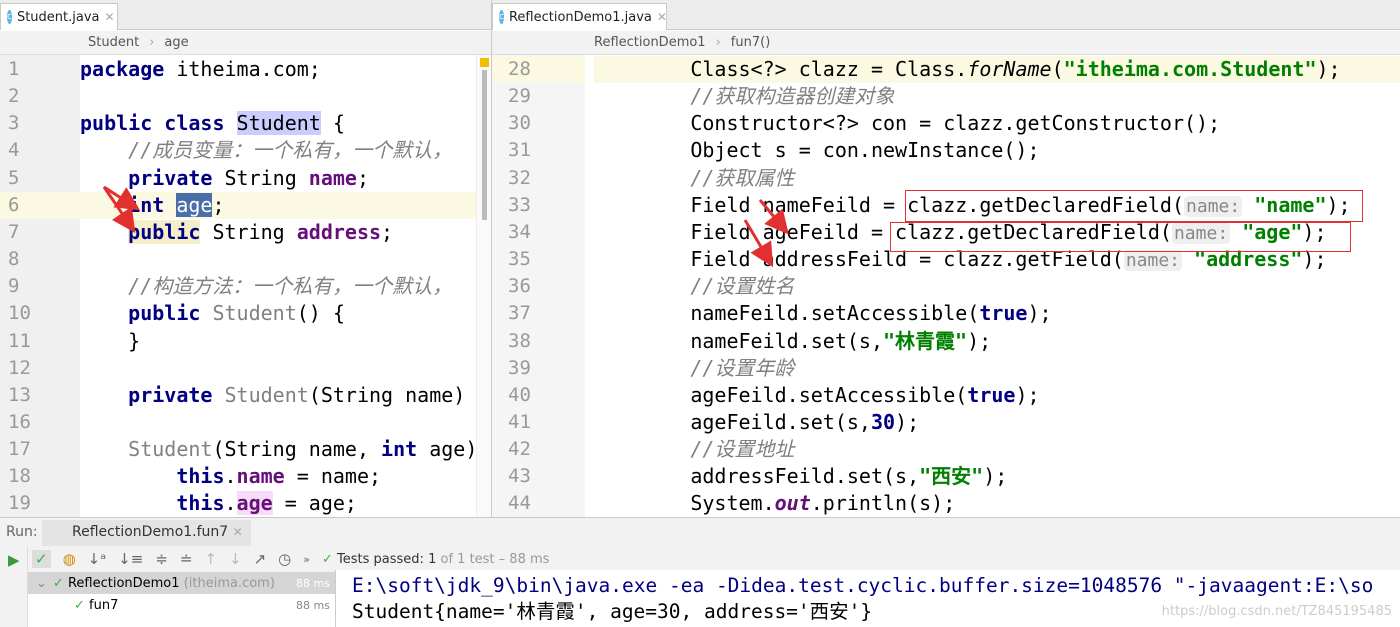 The height and width of the screenshot is (627, 1400). What do you see at coordinates (327, 559) in the screenshot?
I see `pass-icon: ✓` at bounding box center [327, 559].